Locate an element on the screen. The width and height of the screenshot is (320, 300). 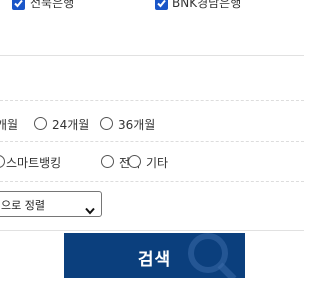
bank-label: BNK경남은행 is located at coordinates (207, 5).